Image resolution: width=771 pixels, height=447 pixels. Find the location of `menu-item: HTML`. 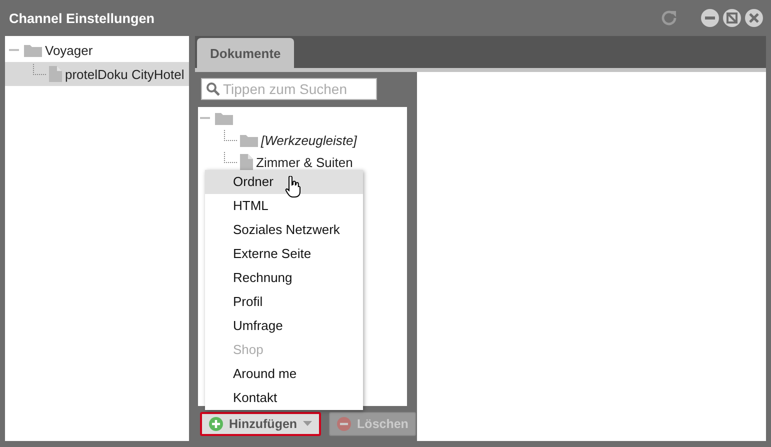

menu-item: HTML is located at coordinates (284, 206).